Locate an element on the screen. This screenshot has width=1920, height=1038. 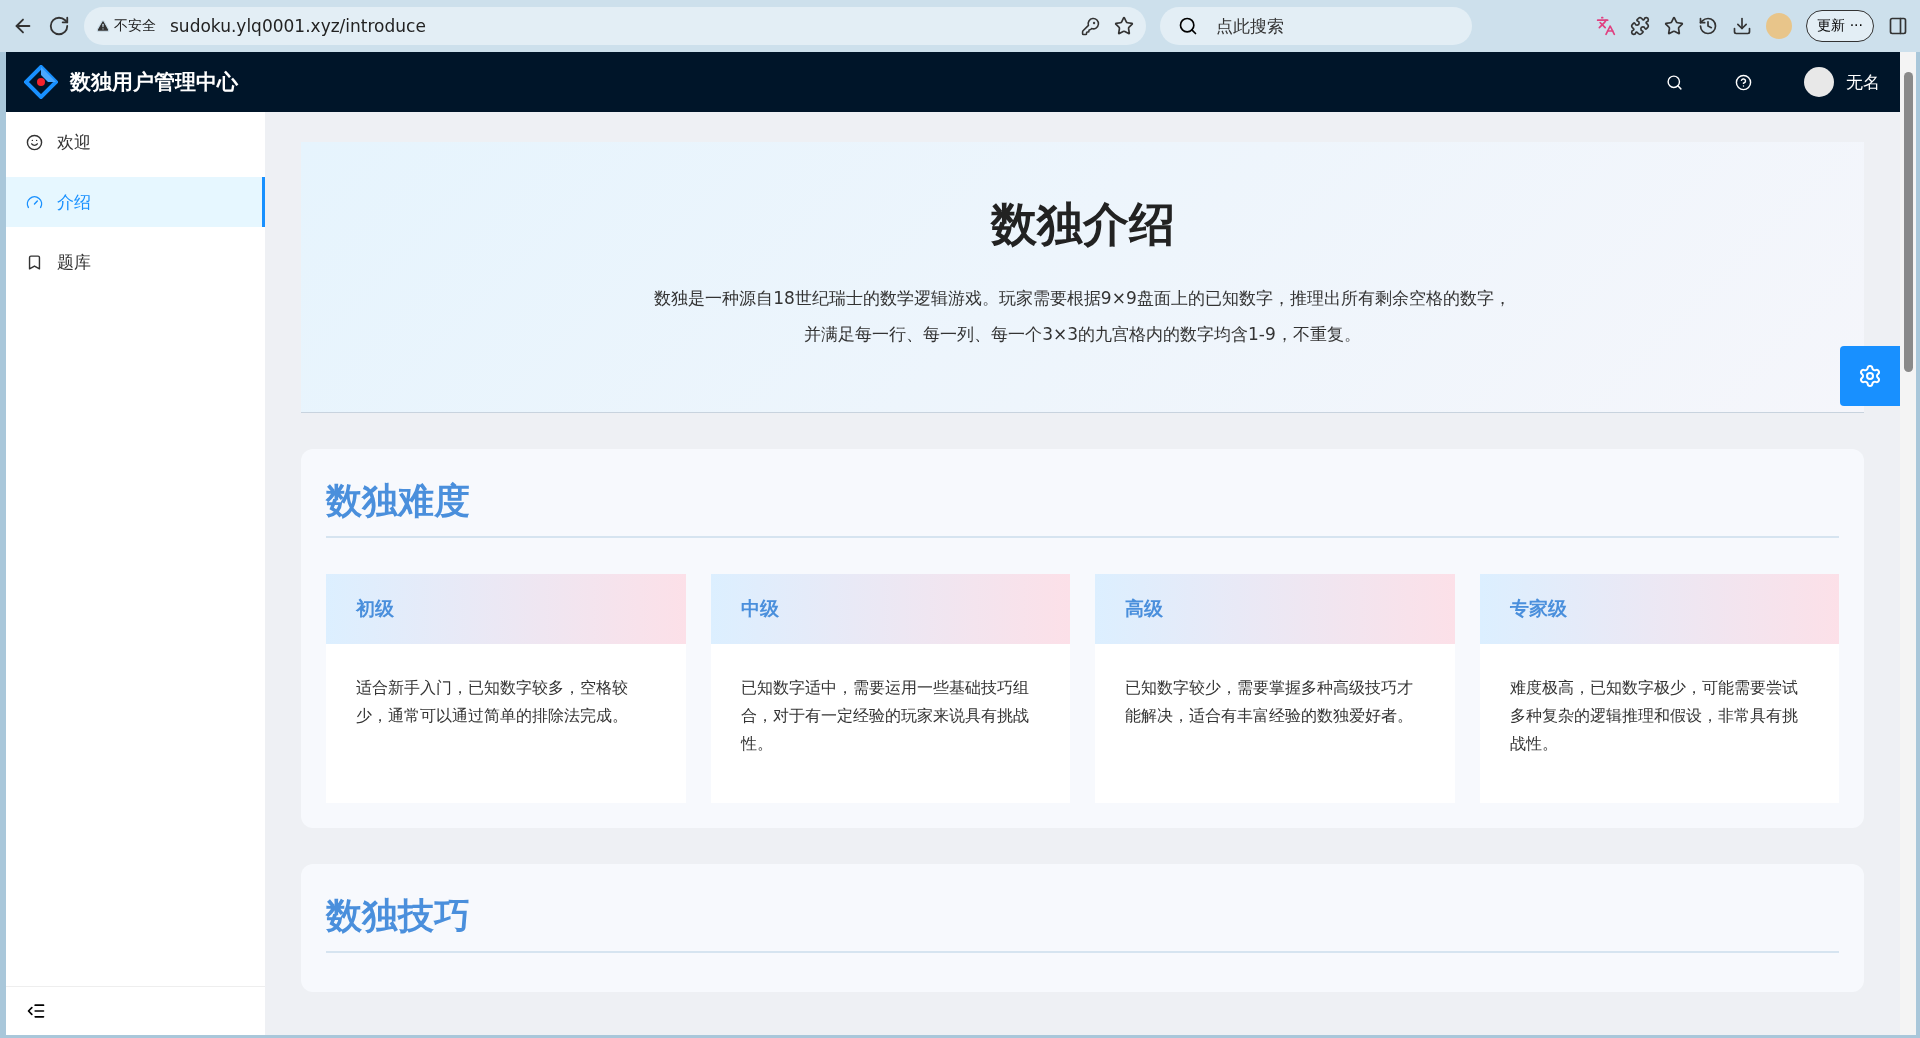
url-text: sudoku.ylq0001.xyz/introduce is located at coordinates (298, 26).